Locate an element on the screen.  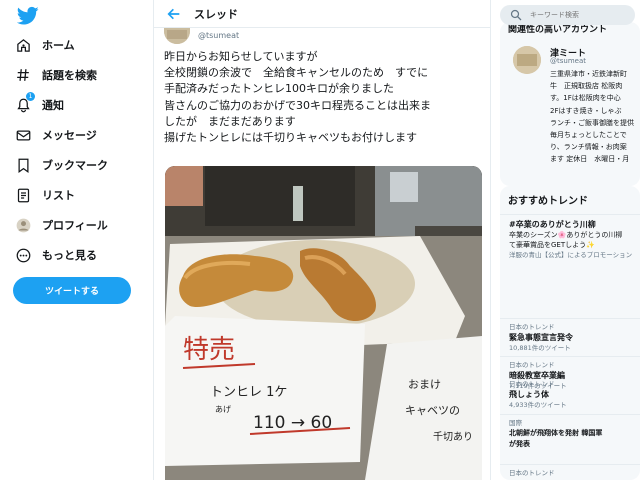
trend-item: 日本のトレンド 緊急事態宣言発令 10,881件のツイート is located at coordinates (570, 336).